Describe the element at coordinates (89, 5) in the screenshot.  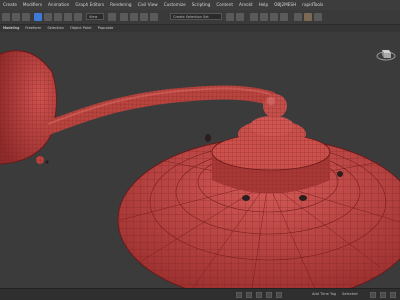
I see `menu-graph-editors: Graph Editors` at that location.